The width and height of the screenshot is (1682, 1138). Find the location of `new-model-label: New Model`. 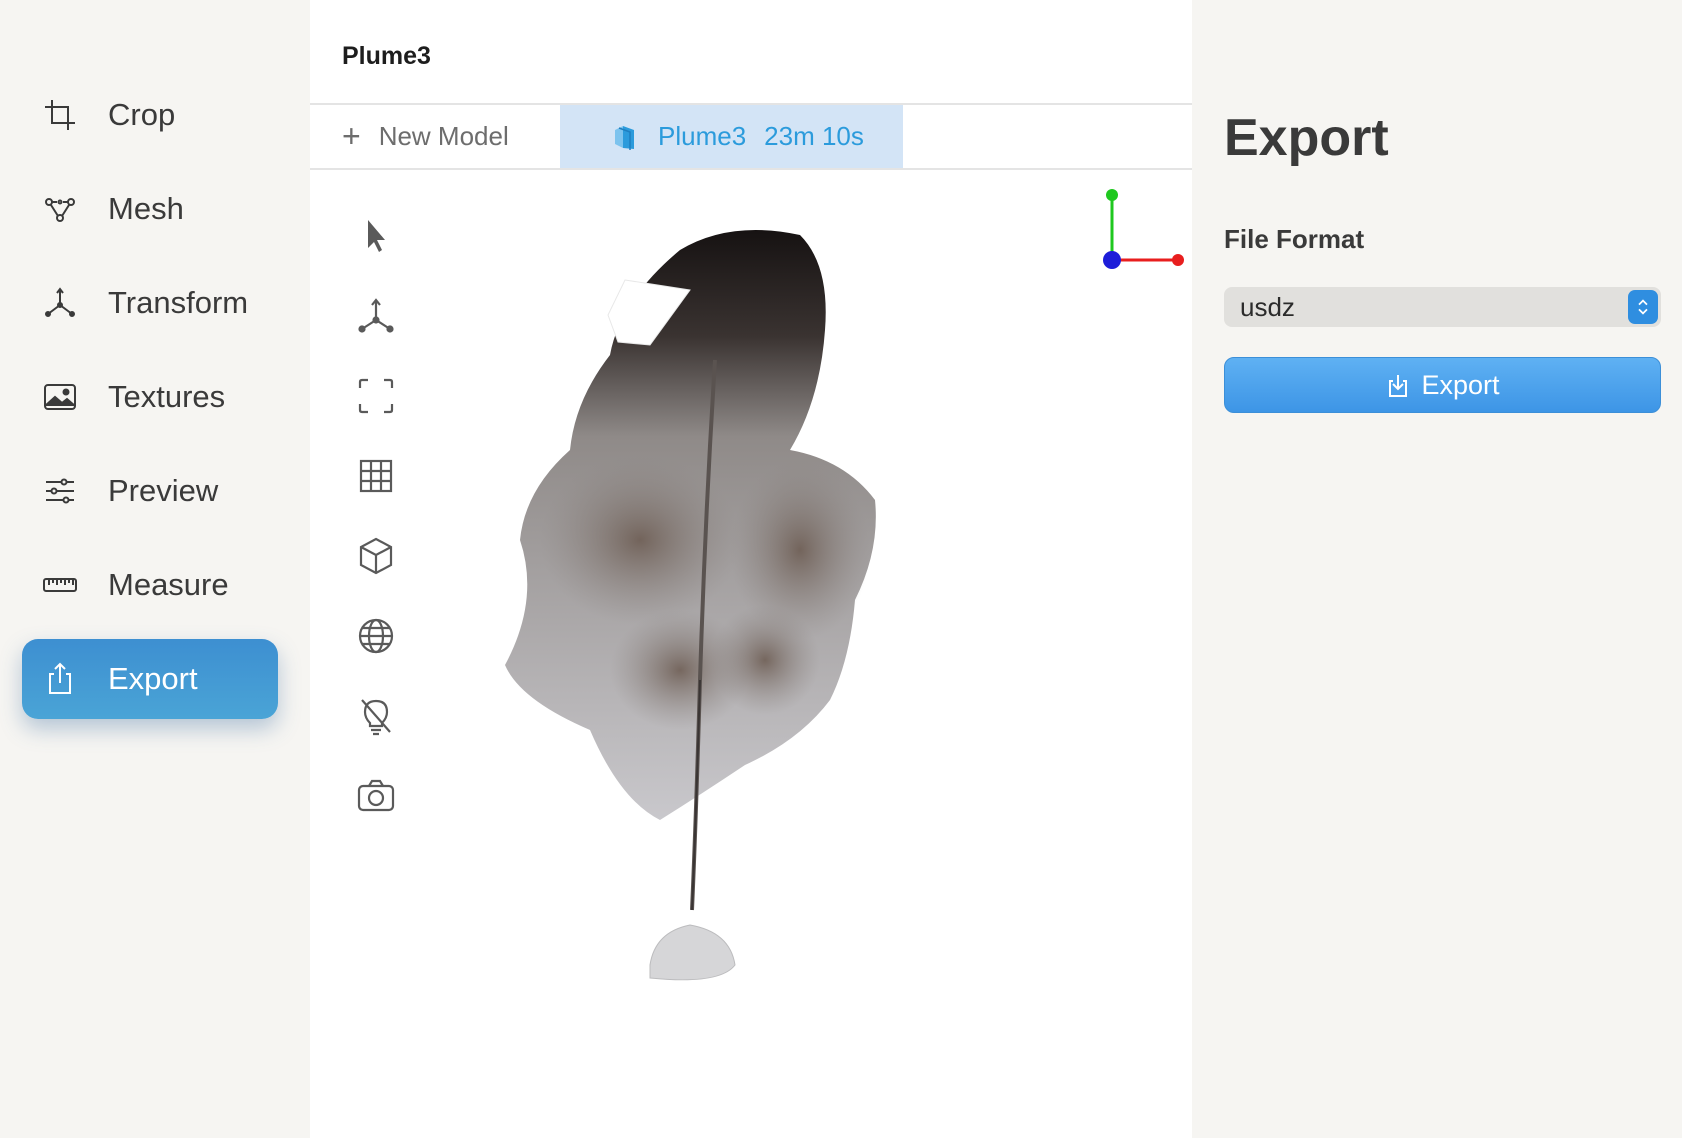

new-model-label: New Model is located at coordinates (443, 136).